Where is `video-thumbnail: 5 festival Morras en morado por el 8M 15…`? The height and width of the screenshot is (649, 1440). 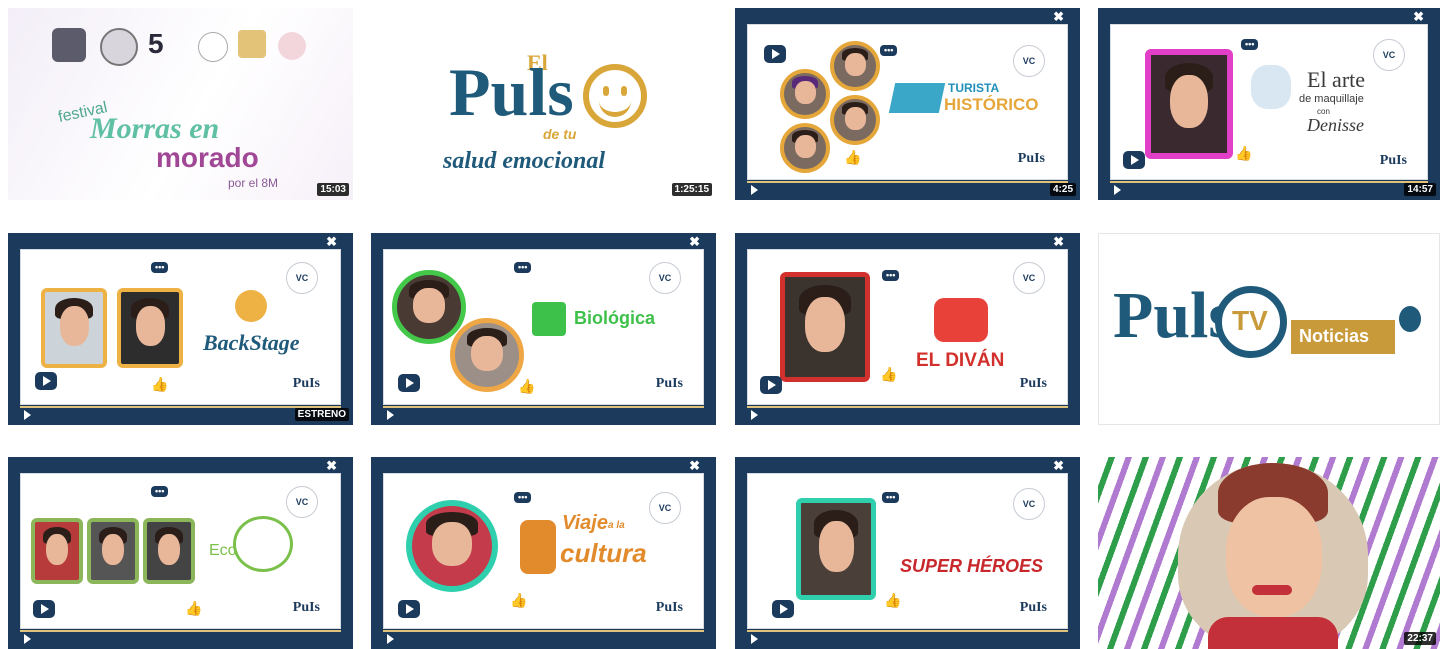
video-thumbnail: 5 festival Morras en morado por el 8M 15… is located at coordinates (180, 104).